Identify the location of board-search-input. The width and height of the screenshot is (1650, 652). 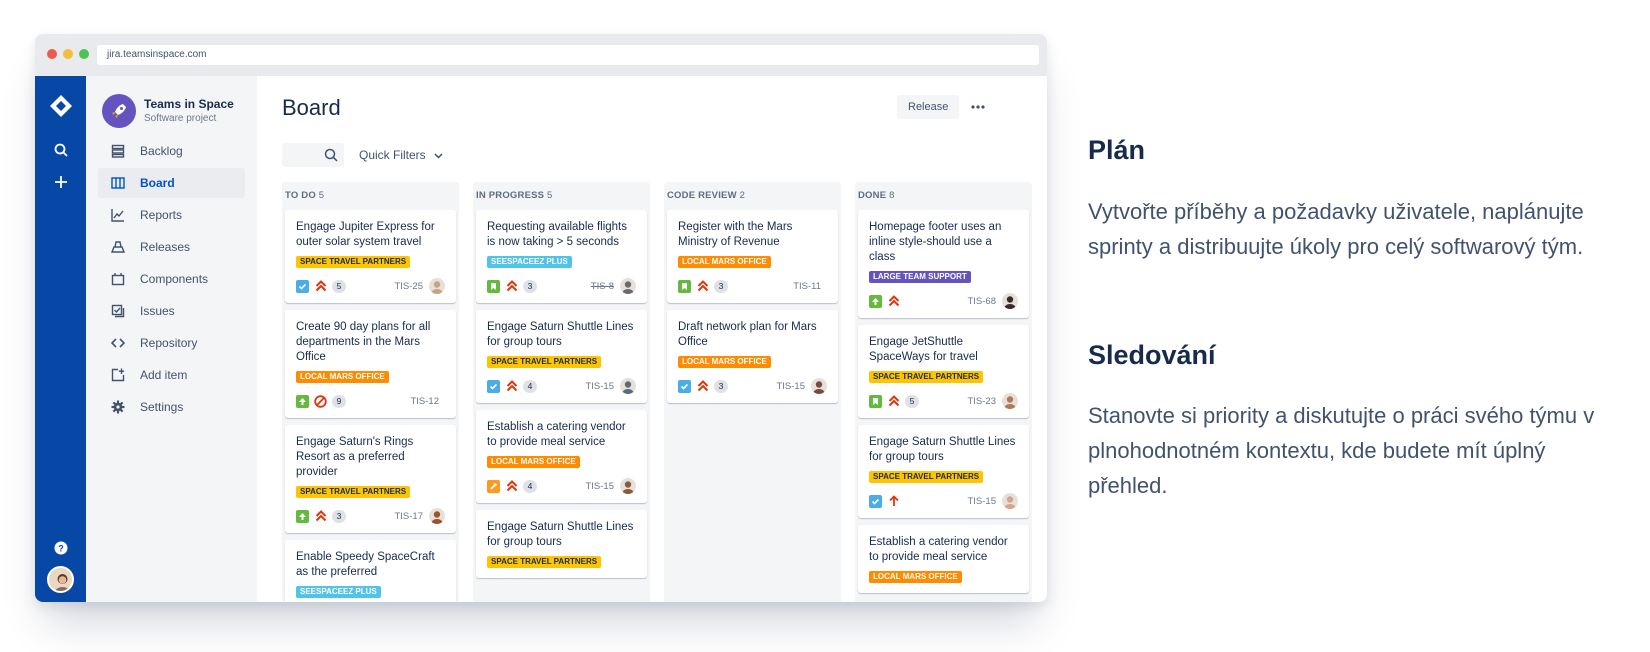
(313, 155).